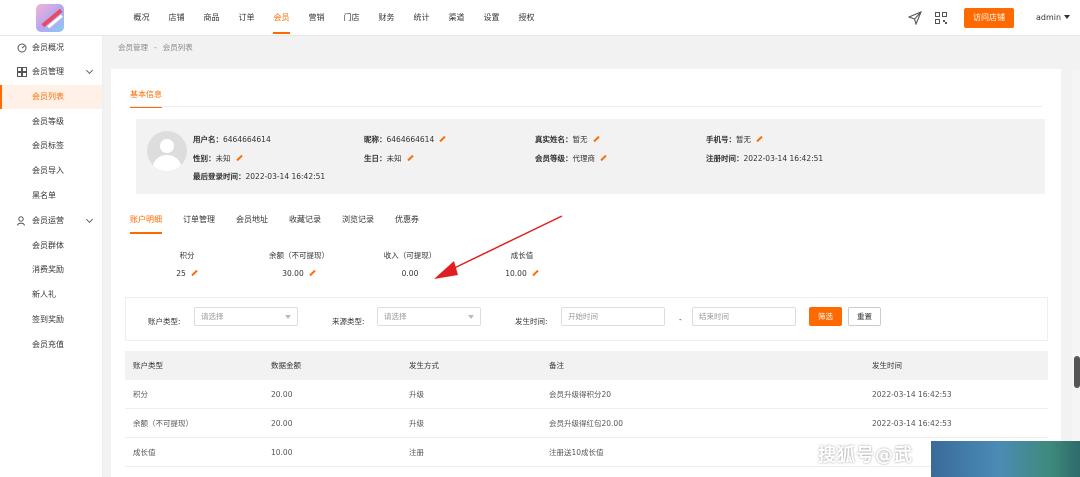 This screenshot has width=1080, height=477. Describe the element at coordinates (51, 122) in the screenshot. I see `sidebar-item-member-level: 会员等级` at that location.